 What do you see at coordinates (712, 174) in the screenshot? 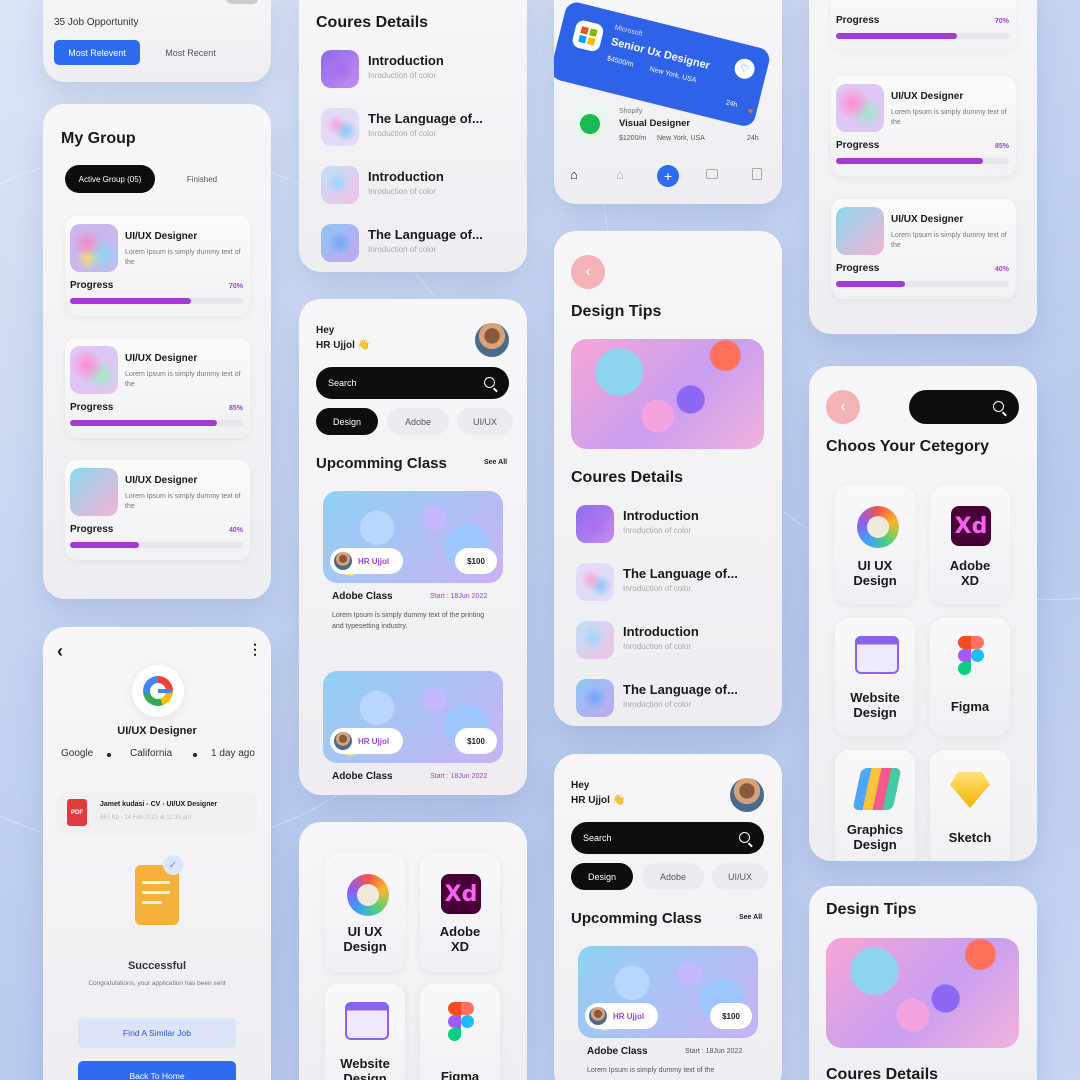
I see `message-icon` at bounding box center [712, 174].